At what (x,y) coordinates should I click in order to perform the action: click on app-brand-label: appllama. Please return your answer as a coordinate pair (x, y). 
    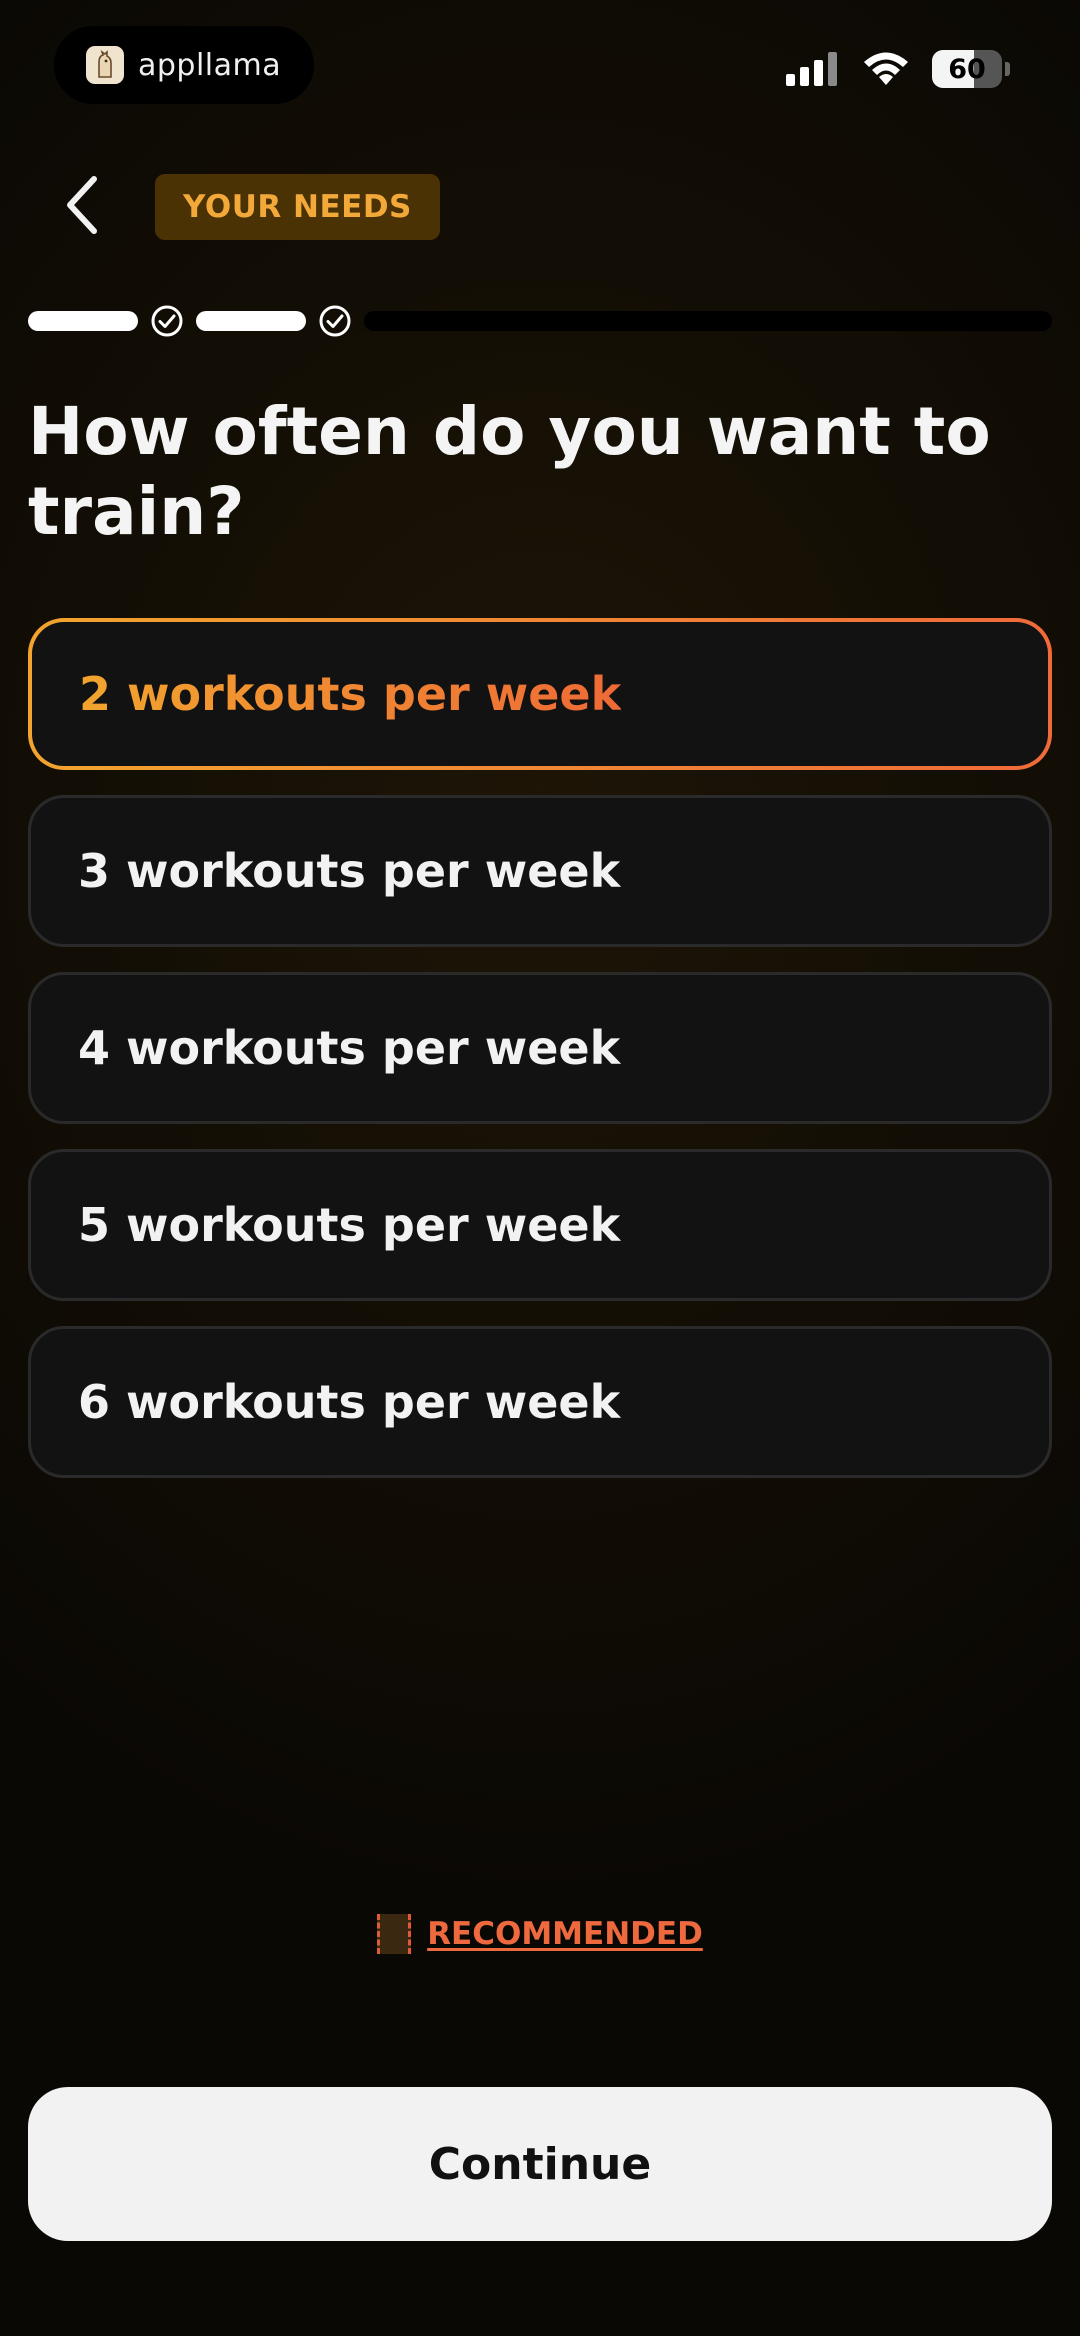
    Looking at the image, I should click on (210, 65).